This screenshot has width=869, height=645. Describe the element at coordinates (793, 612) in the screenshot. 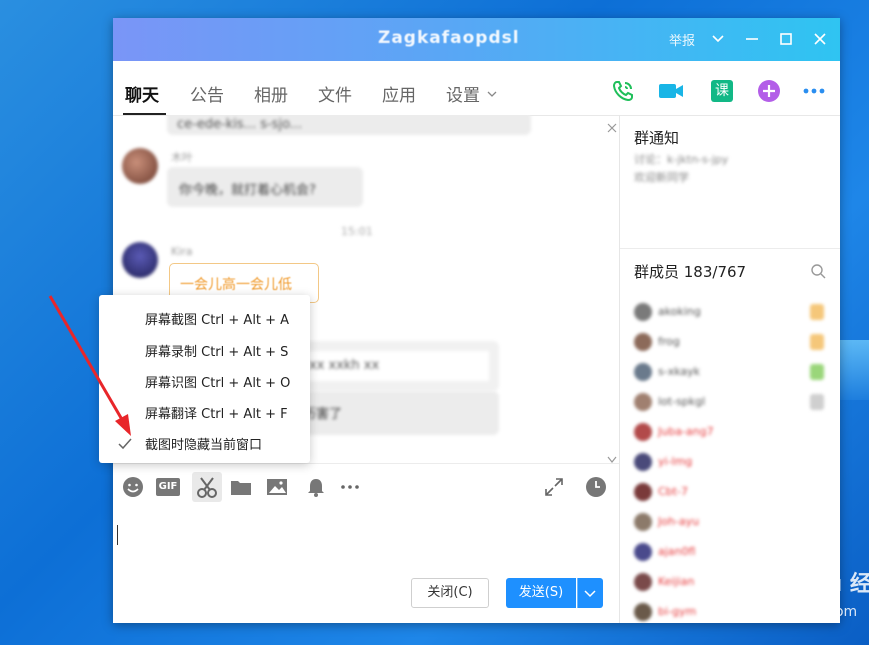

I see `watermark-url: jingyan.baidu.com` at that location.